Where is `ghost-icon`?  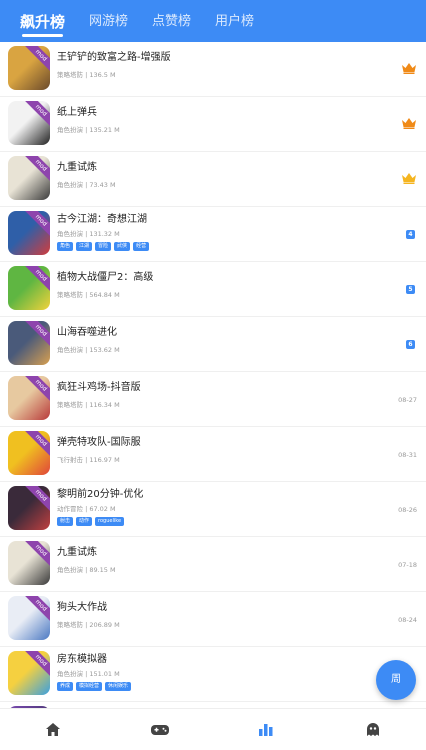
ghost-icon is located at coordinates (372, 729).